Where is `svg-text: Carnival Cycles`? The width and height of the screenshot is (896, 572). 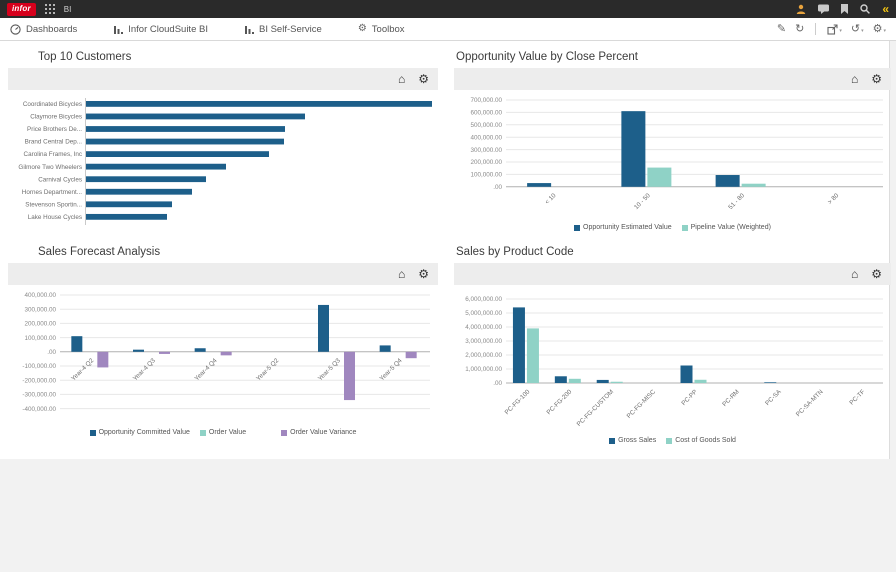 svg-text: Carnival Cycles is located at coordinates (60, 179).